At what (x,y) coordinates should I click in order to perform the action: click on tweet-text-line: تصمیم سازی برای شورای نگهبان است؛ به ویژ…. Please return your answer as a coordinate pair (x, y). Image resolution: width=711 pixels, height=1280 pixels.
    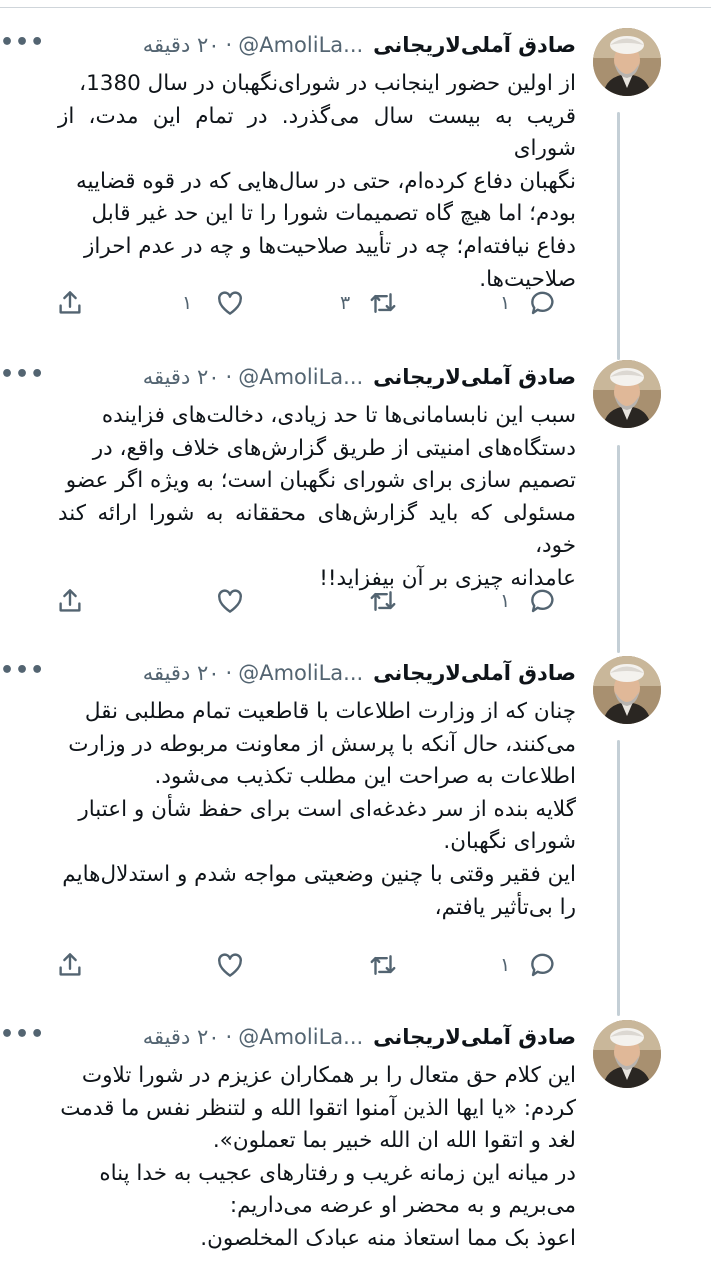
    Looking at the image, I should click on (320, 481).